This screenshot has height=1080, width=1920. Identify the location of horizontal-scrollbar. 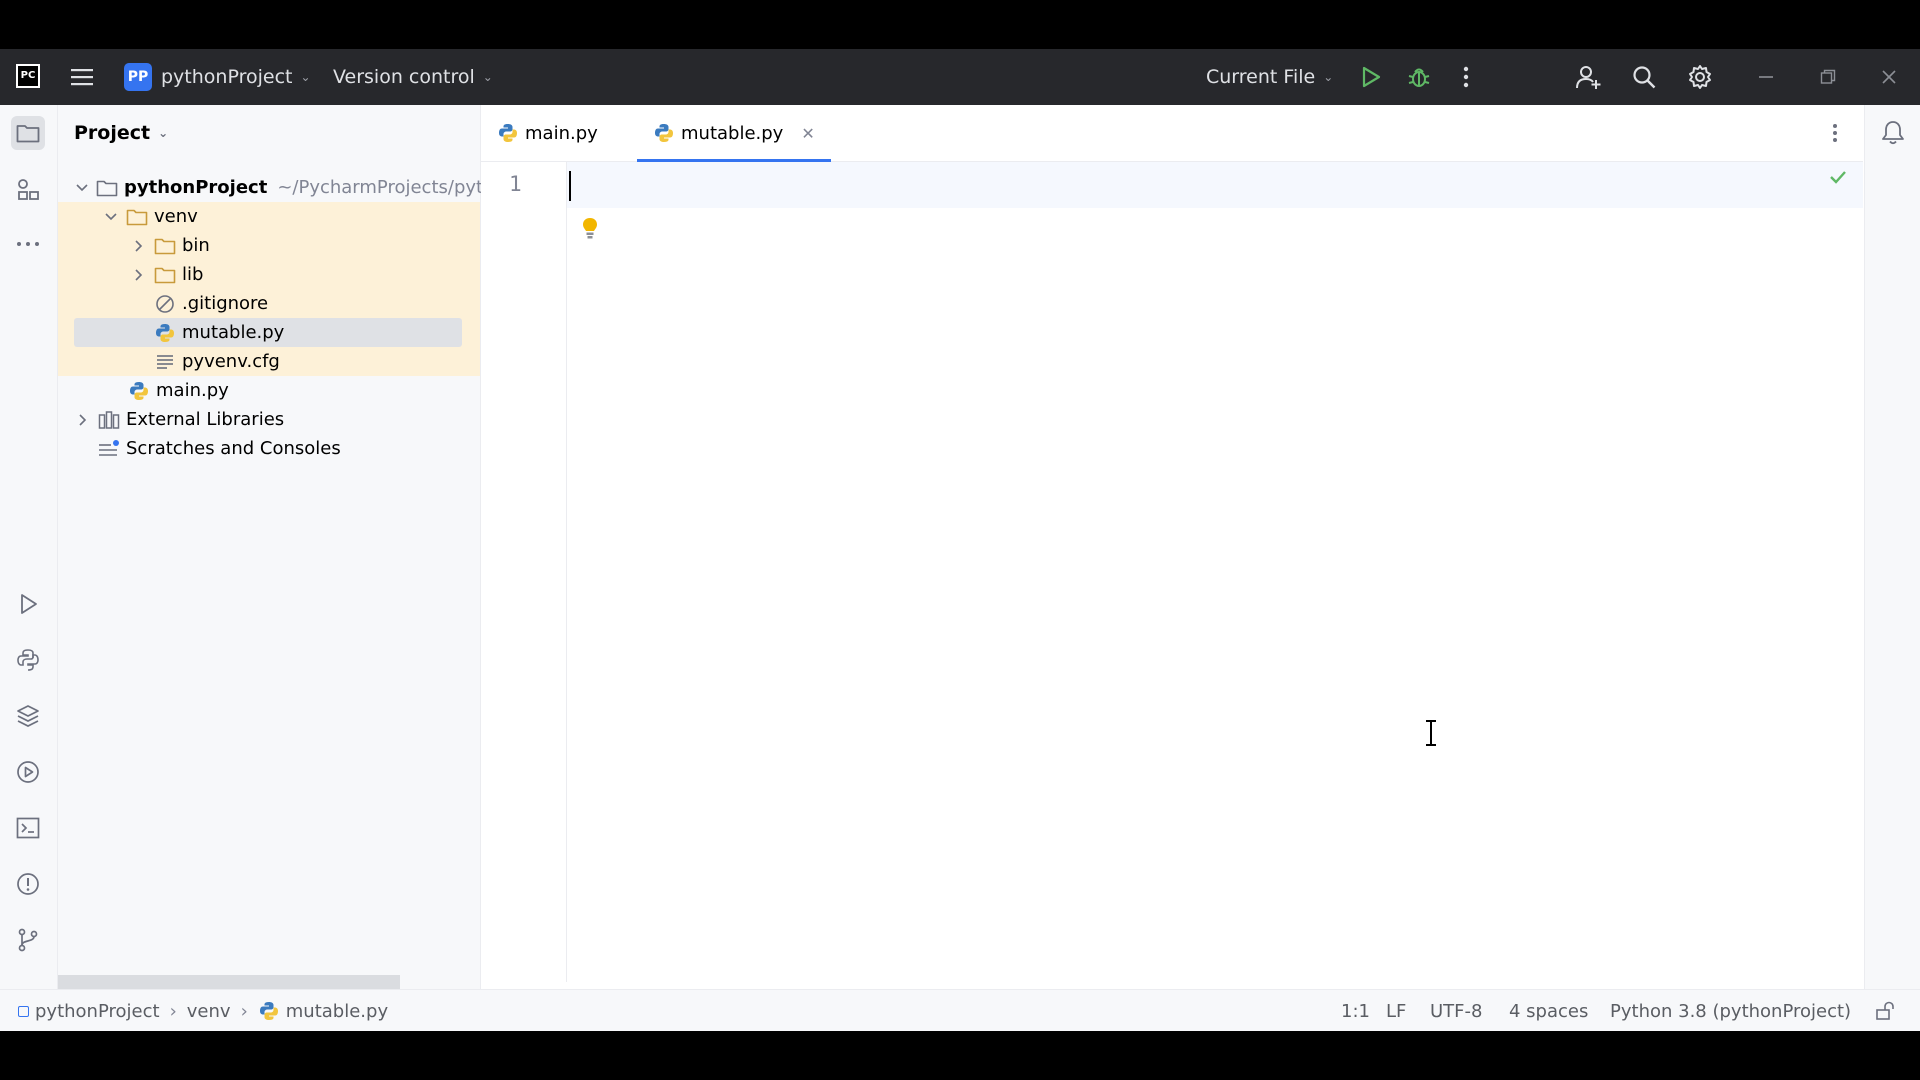
(229, 982).